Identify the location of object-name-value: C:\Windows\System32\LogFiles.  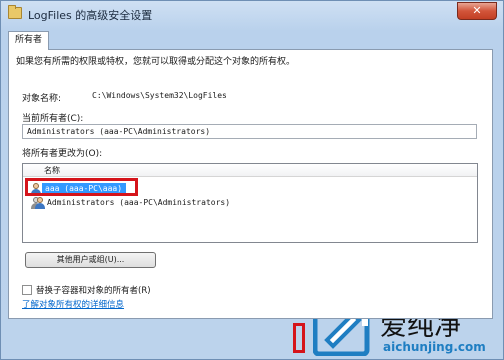
(159, 95).